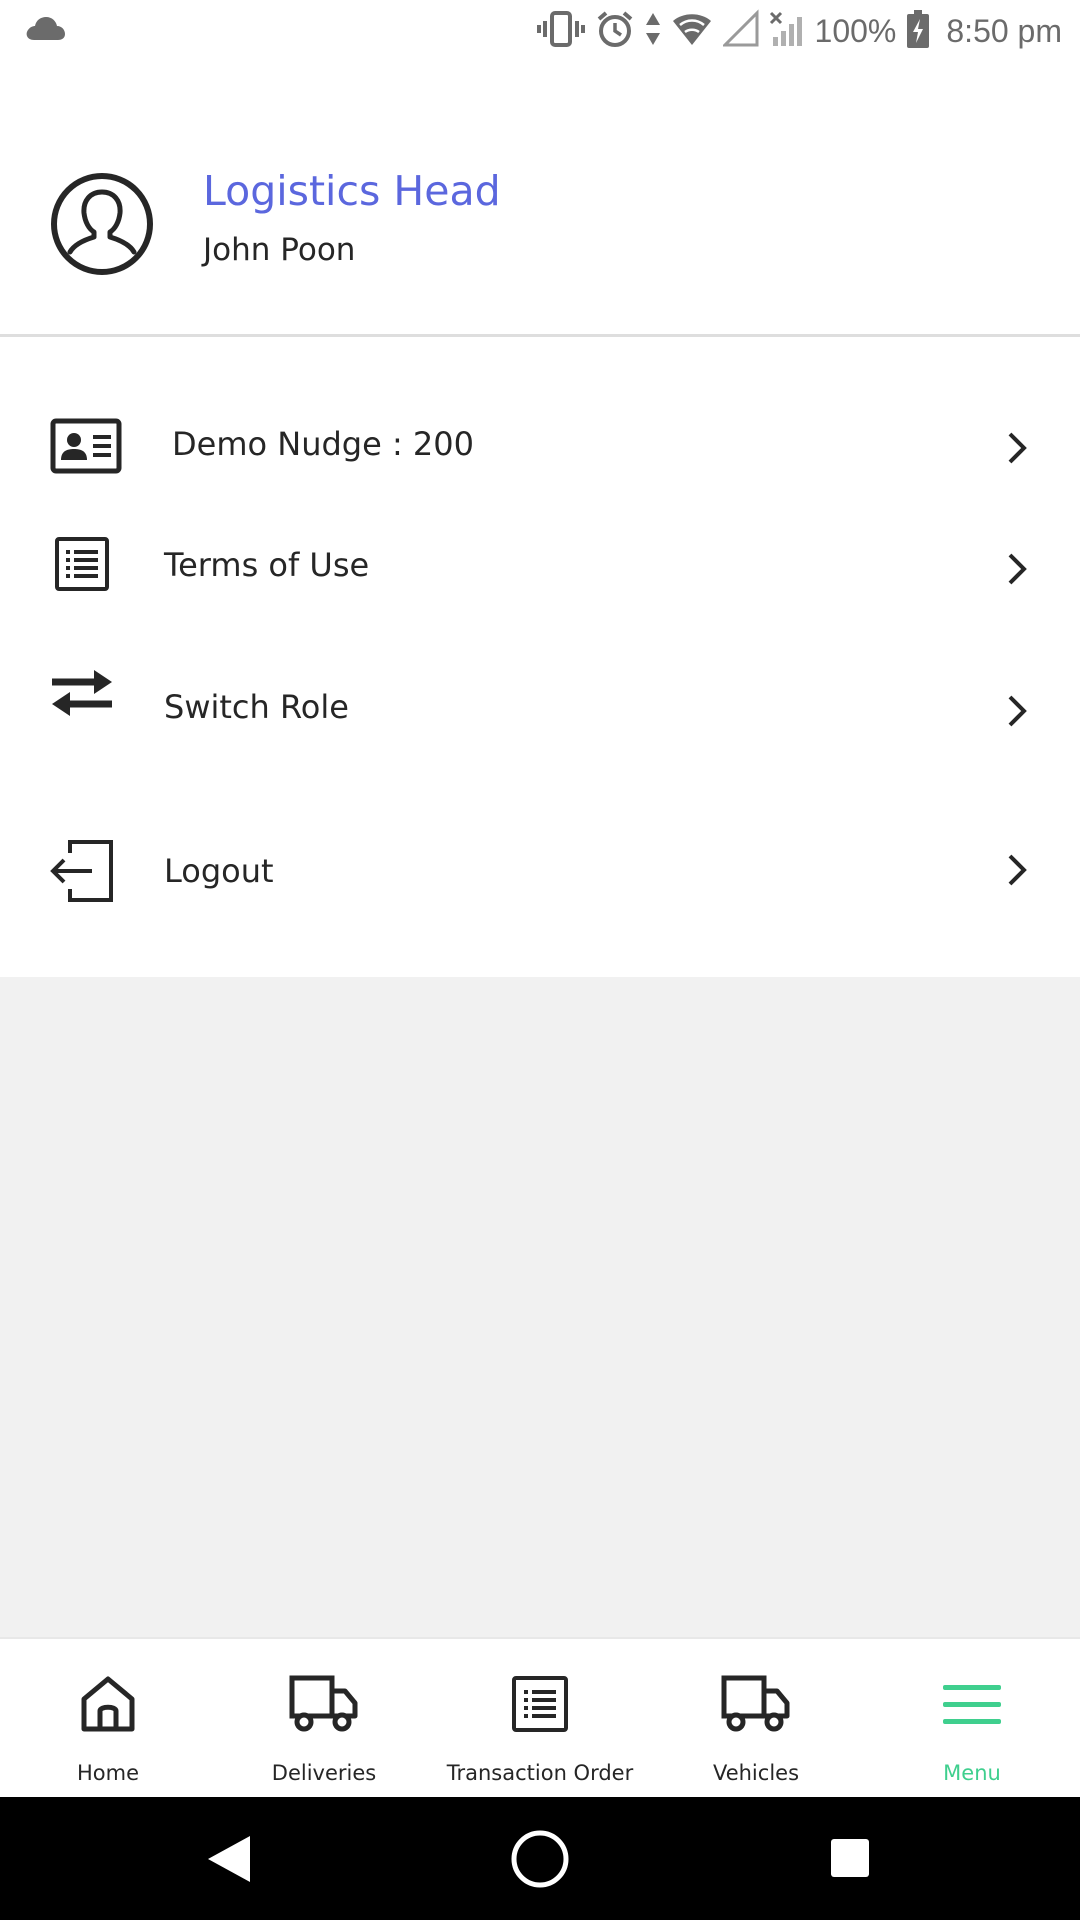 The width and height of the screenshot is (1080, 1920). What do you see at coordinates (972, 1773) in the screenshot?
I see `tab-label: Menu` at bounding box center [972, 1773].